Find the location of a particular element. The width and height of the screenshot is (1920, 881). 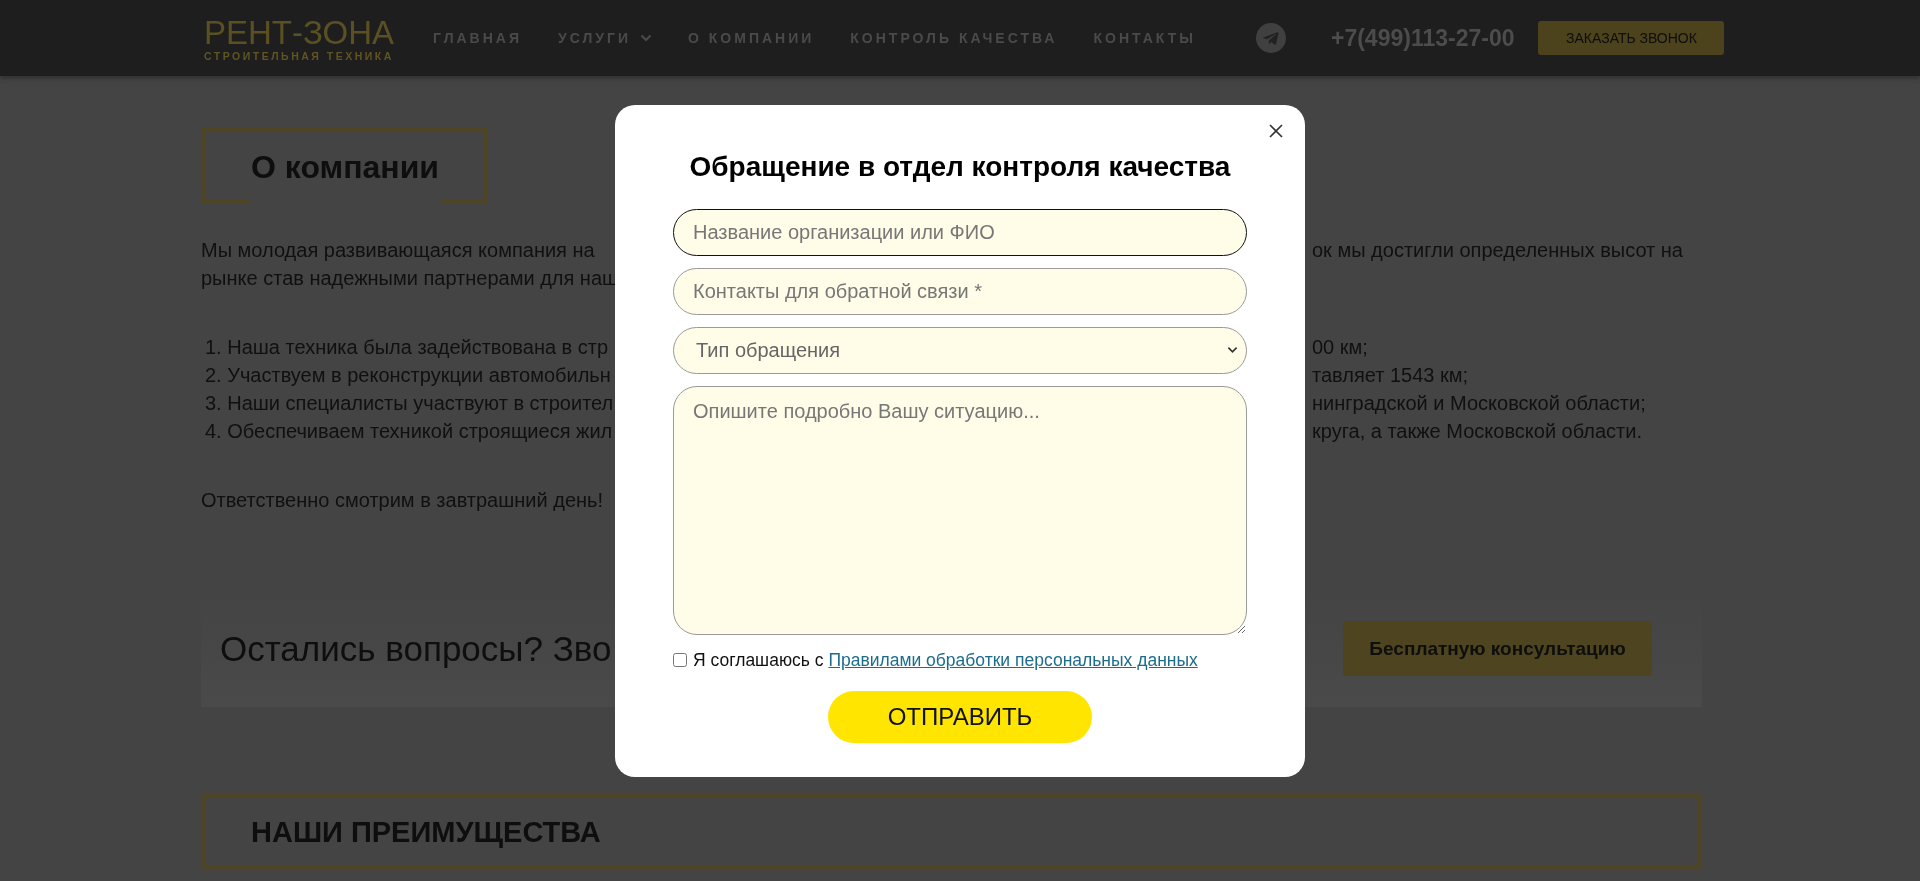

logo-wordmark: РЕНТ-ЗОНА is located at coordinates (299, 32).